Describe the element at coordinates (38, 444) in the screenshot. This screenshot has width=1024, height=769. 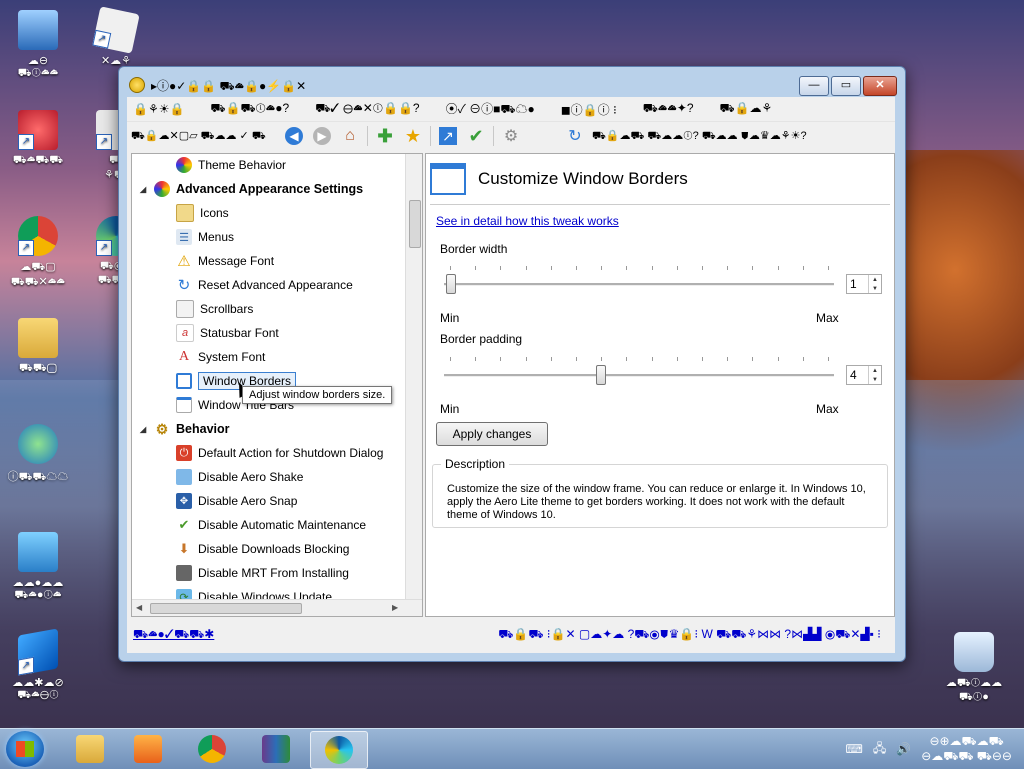
I see `network-globe-icon` at that location.